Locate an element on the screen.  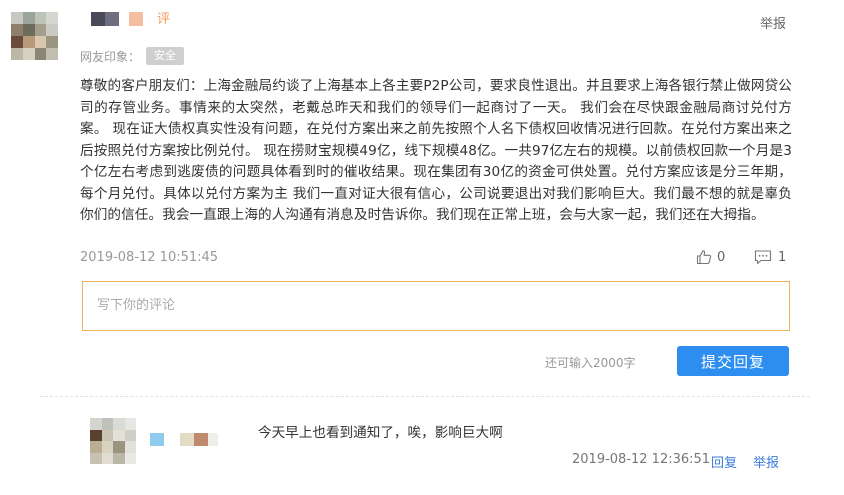
avatar is located at coordinates (34, 36).